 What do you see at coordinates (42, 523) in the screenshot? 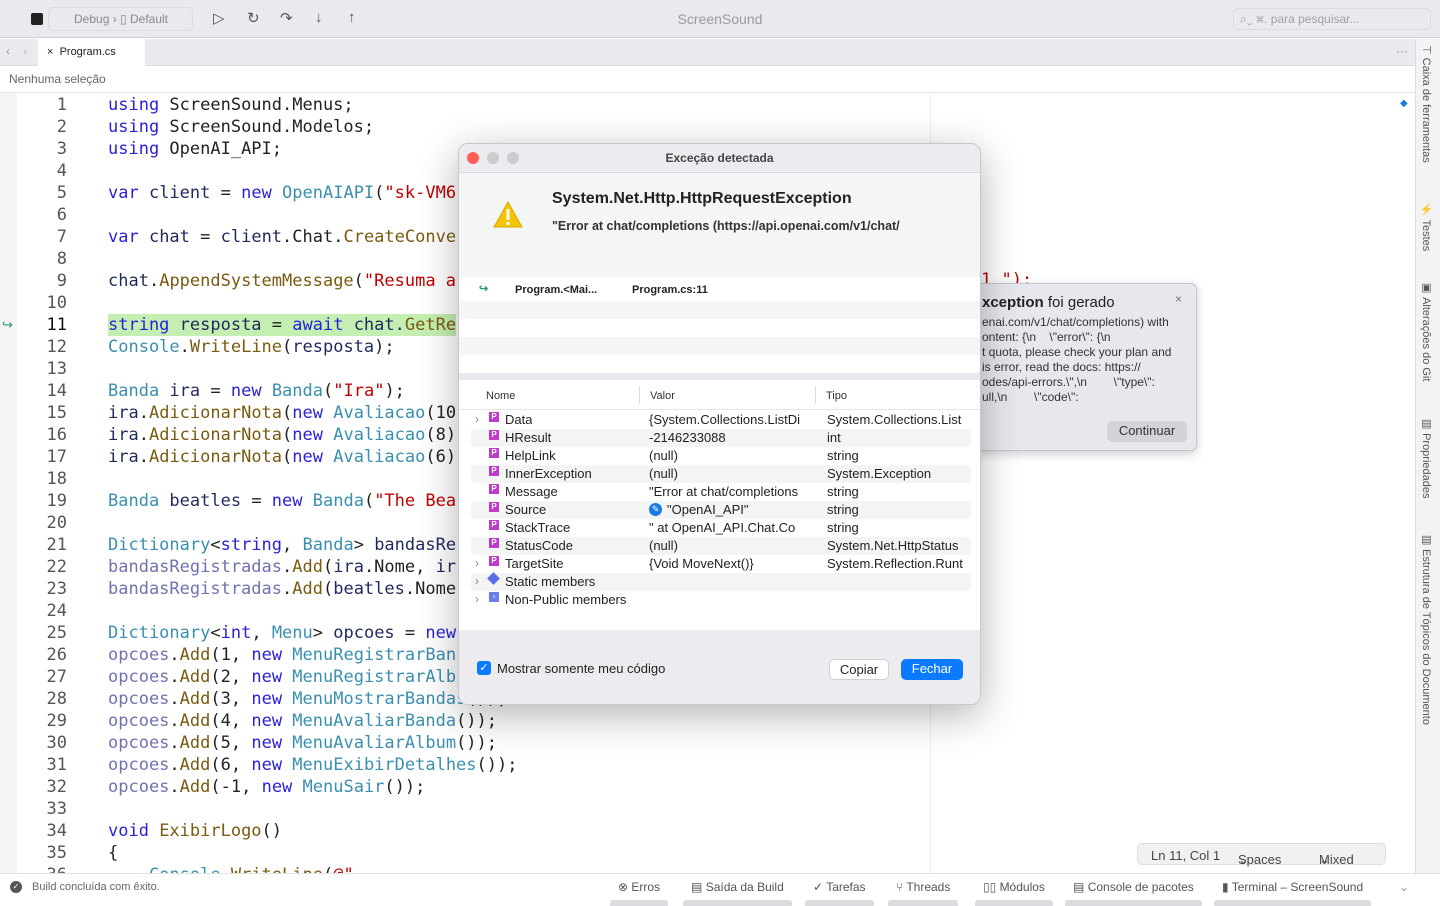
I see `line-number: 20` at bounding box center [42, 523].